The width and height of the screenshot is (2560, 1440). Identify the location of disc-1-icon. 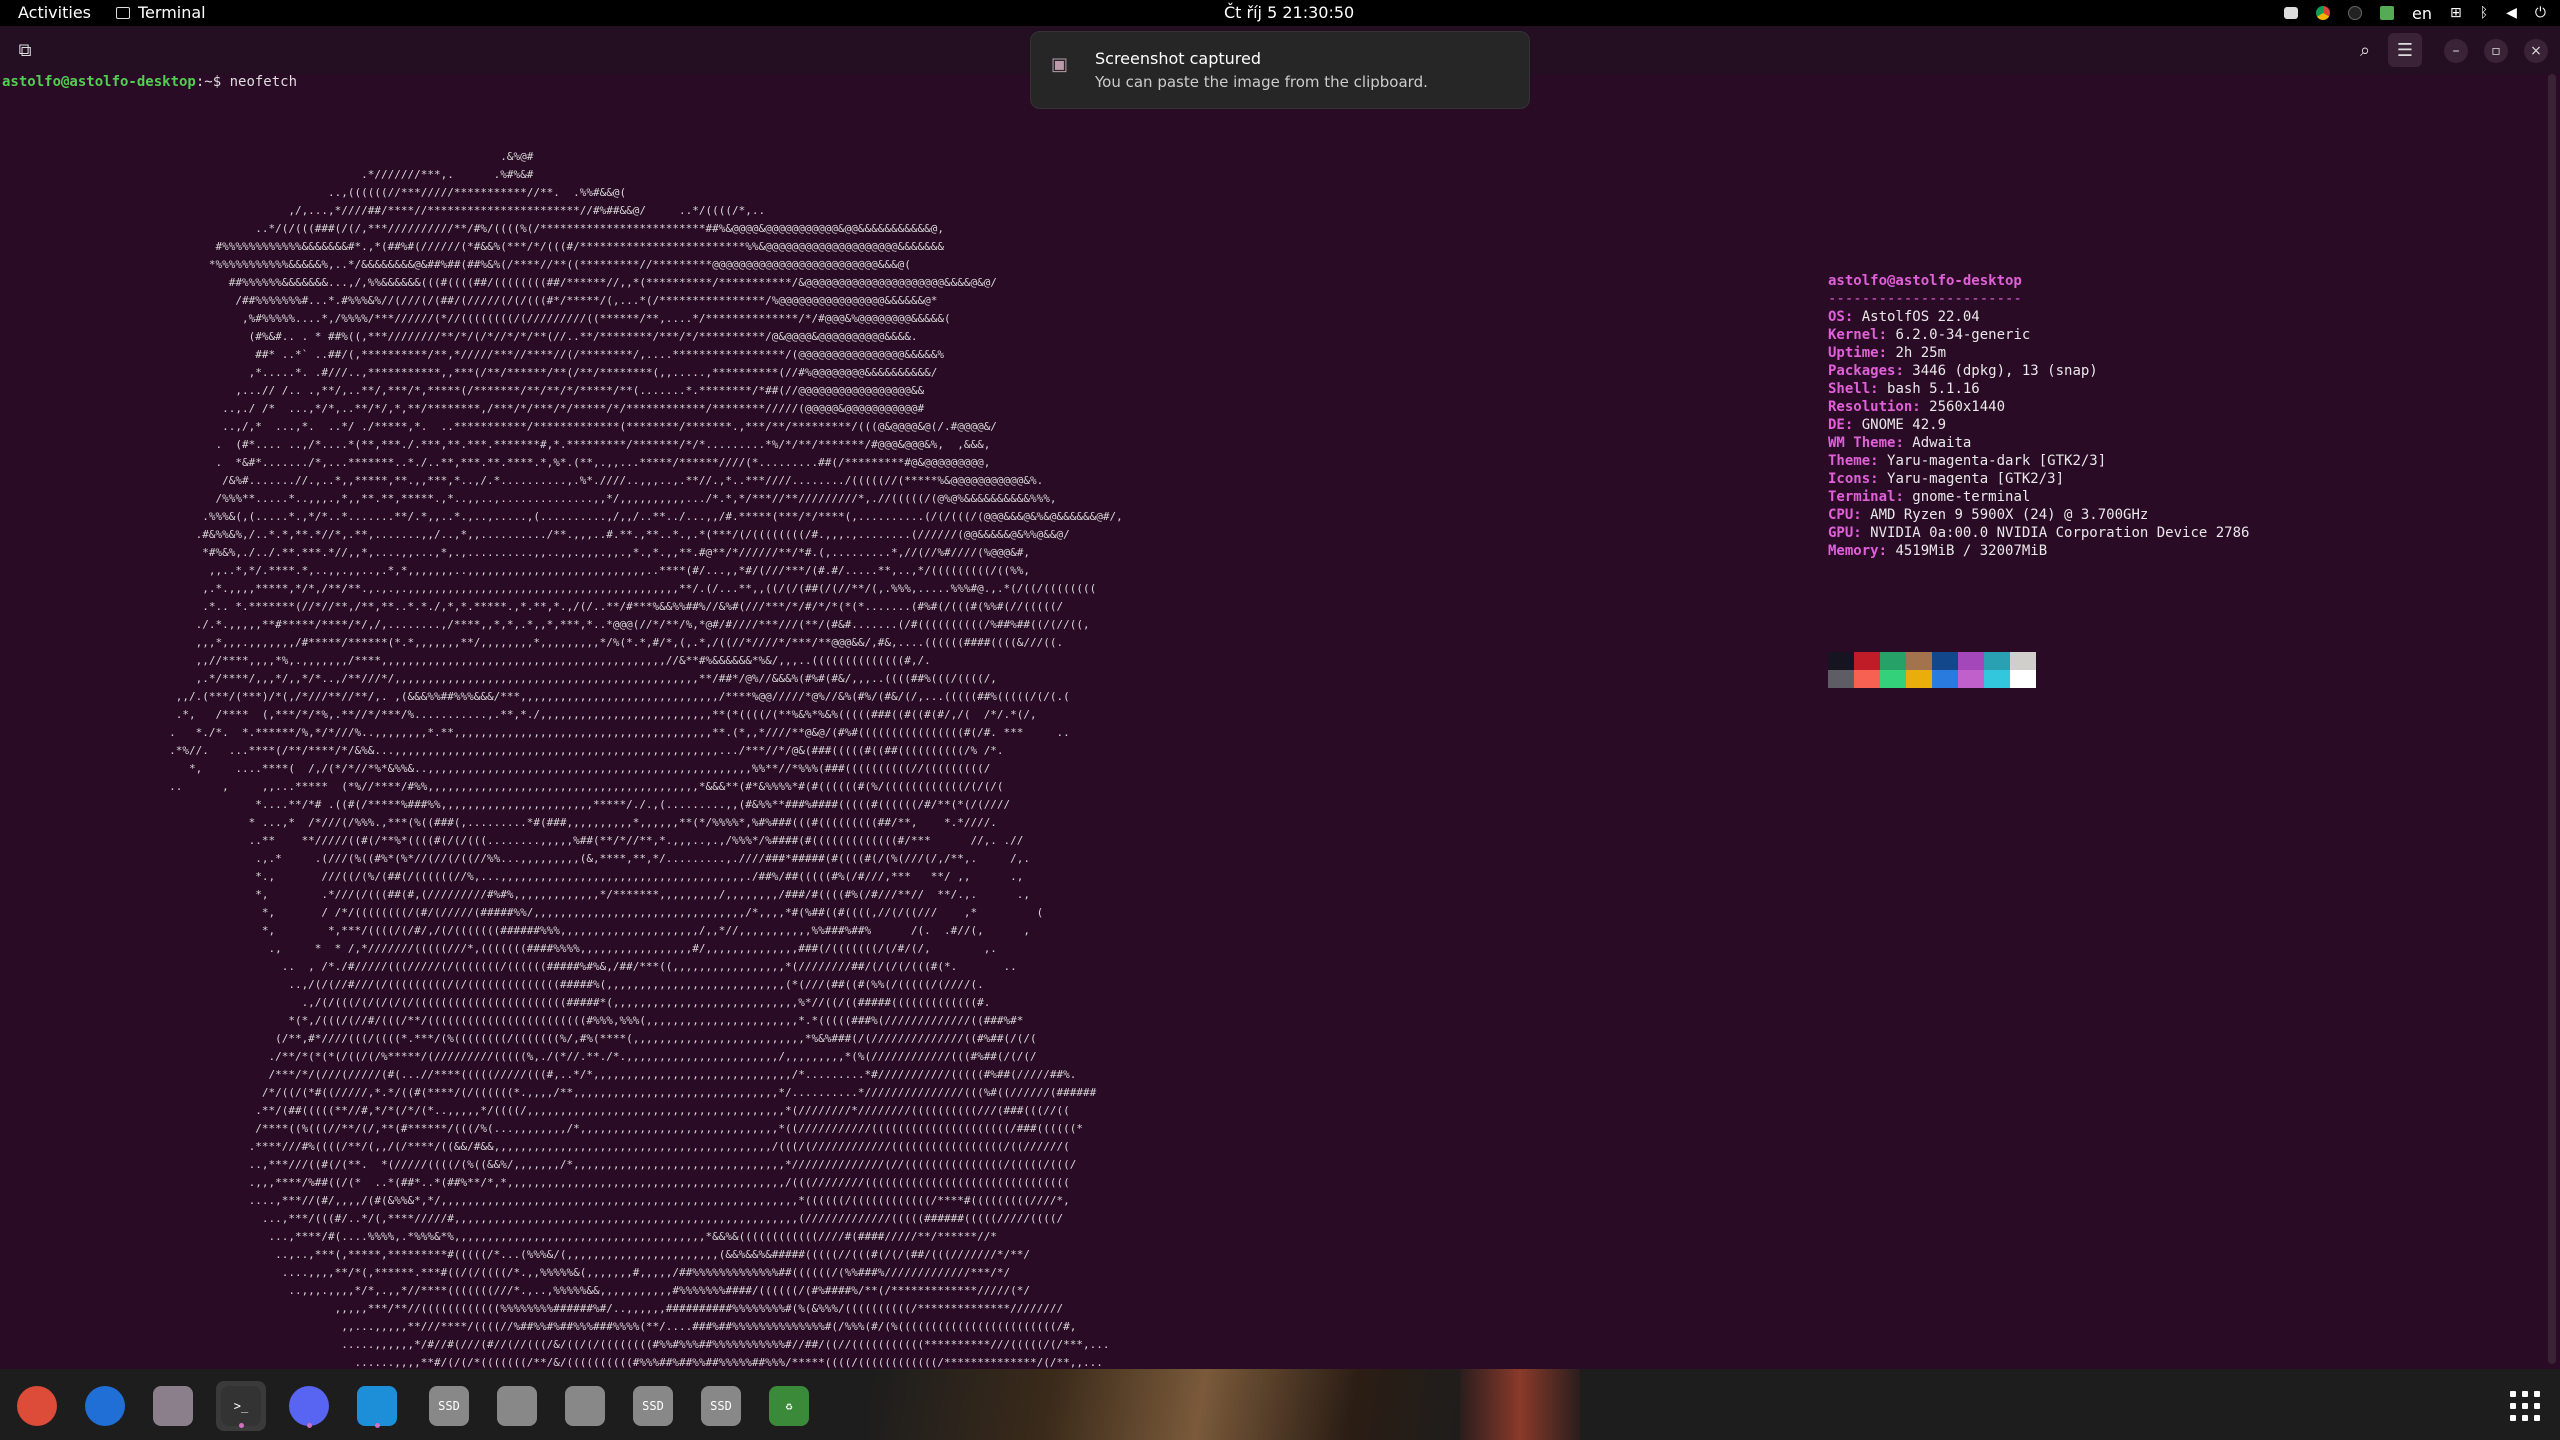
(517, 1406).